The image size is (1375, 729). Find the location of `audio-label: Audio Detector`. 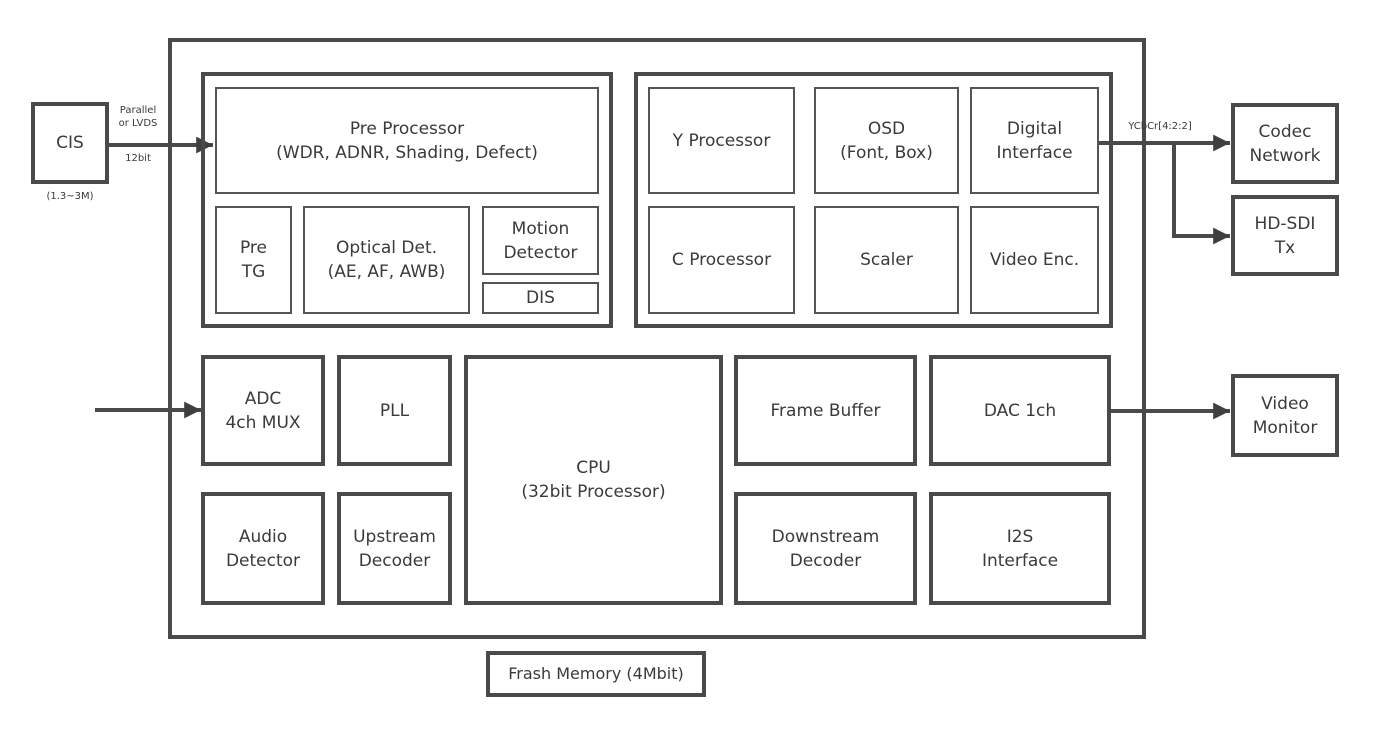

audio-label: Audio Detector is located at coordinates (263, 548).